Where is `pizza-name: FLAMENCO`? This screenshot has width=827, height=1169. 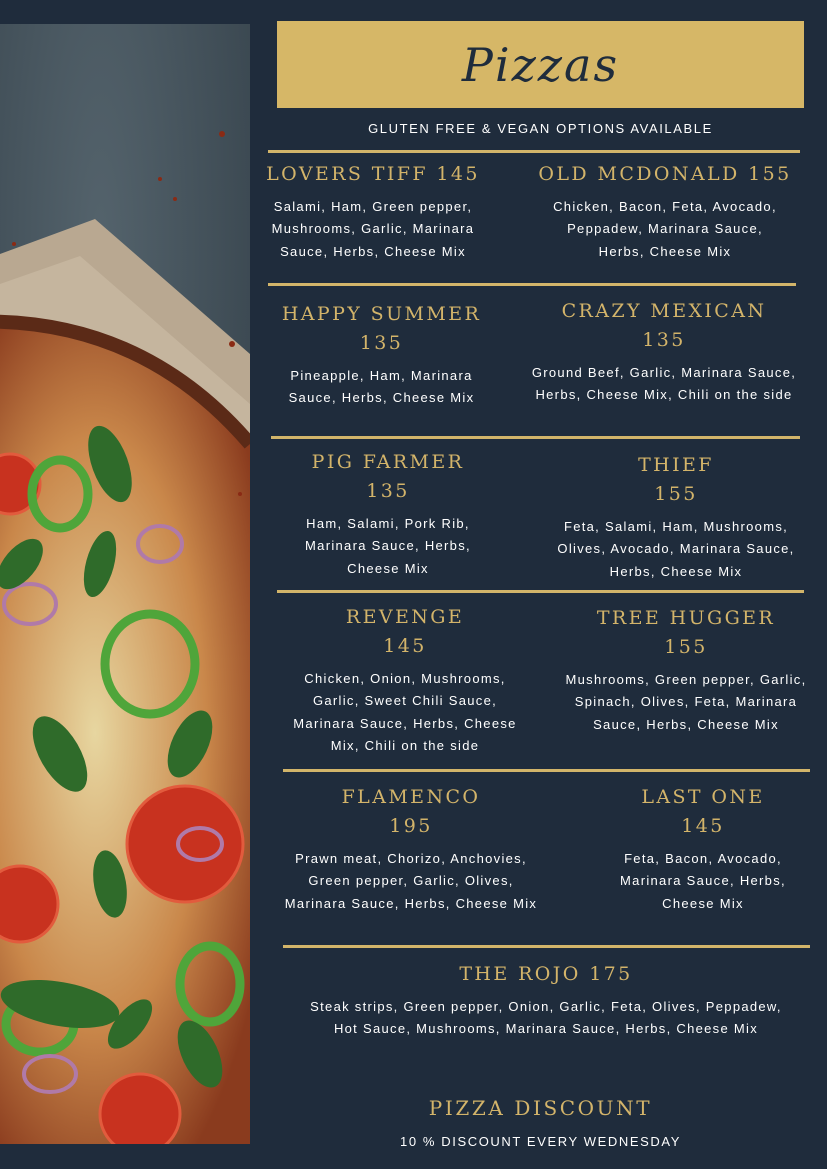
pizza-name: FLAMENCO is located at coordinates (411, 797).